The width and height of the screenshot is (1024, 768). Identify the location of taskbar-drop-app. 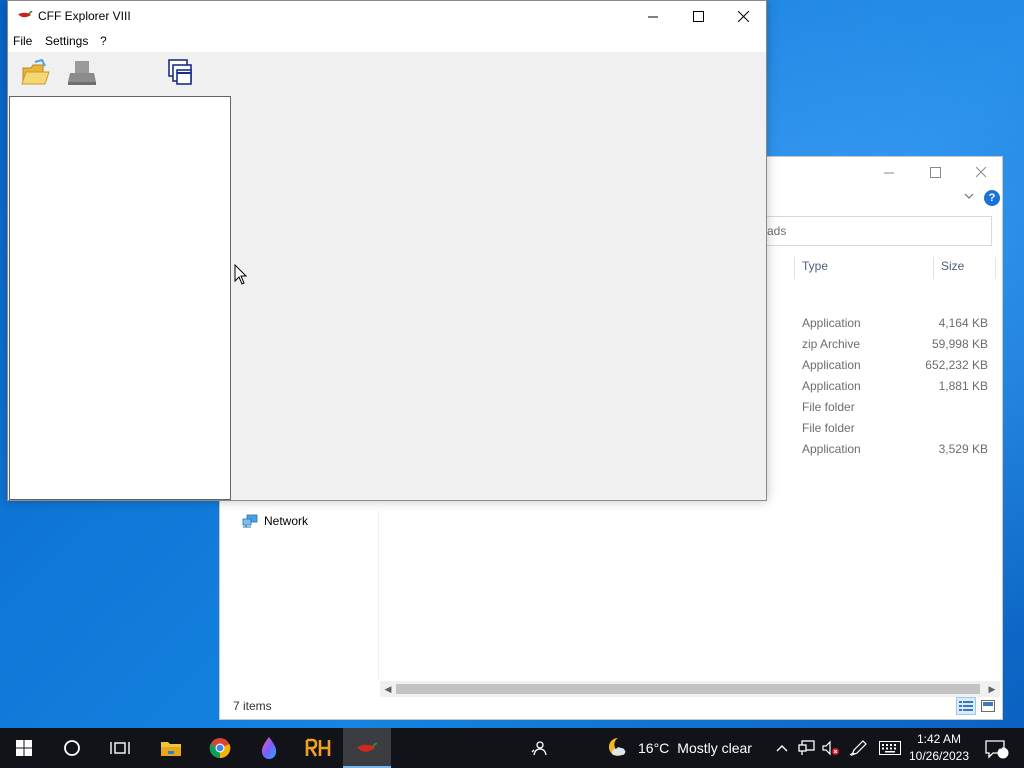
(269, 748).